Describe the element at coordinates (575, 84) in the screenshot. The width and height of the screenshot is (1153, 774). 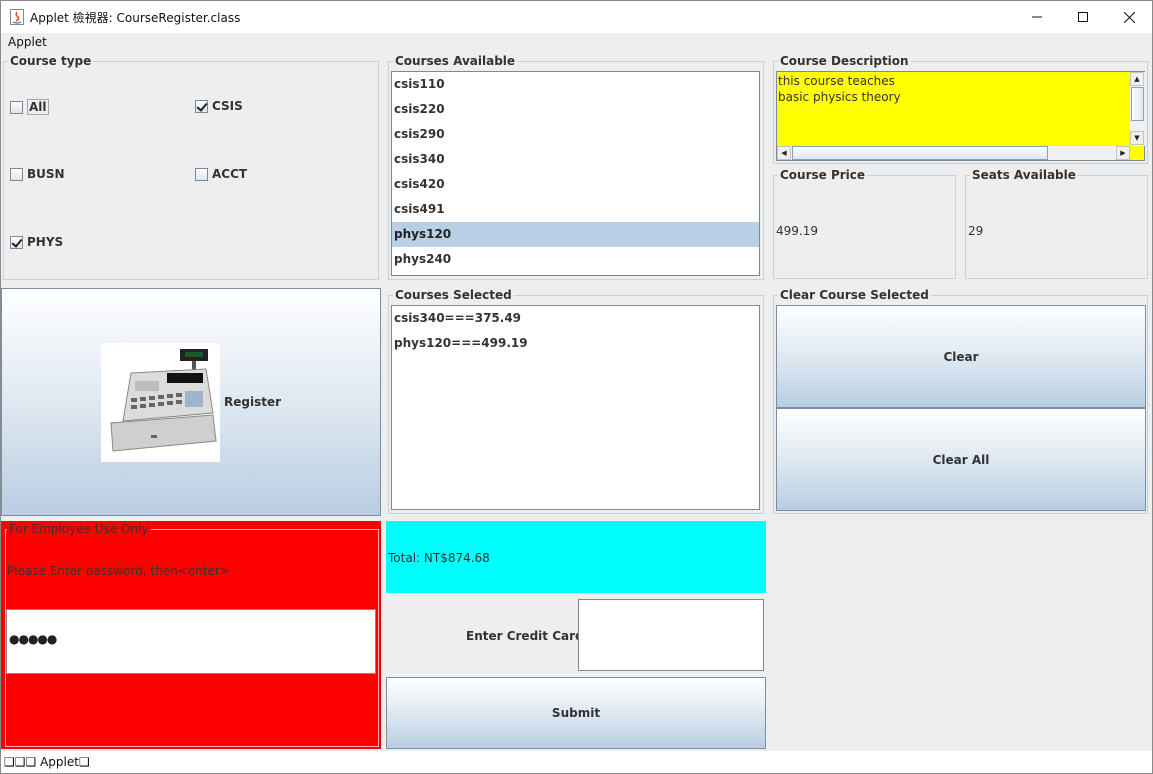
I see `list-item: csis110` at that location.